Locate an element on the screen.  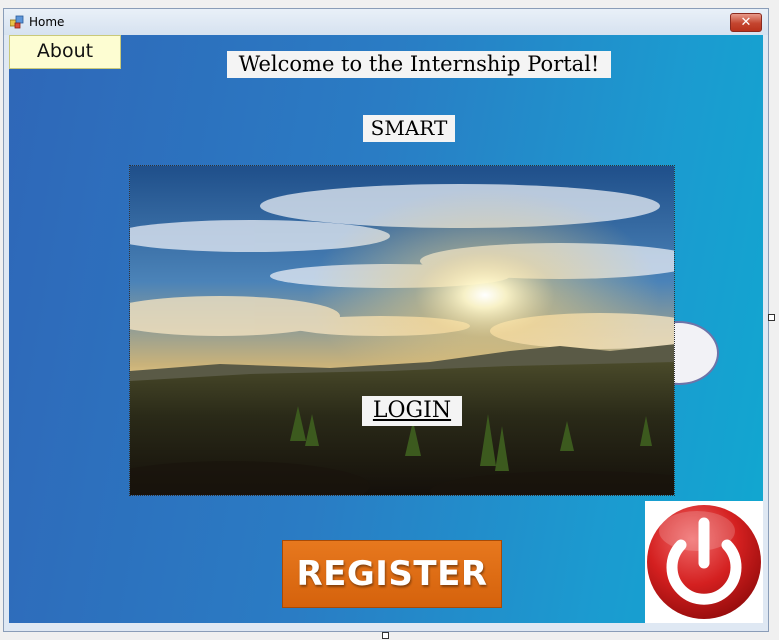
power-button is located at coordinates (704, 562).